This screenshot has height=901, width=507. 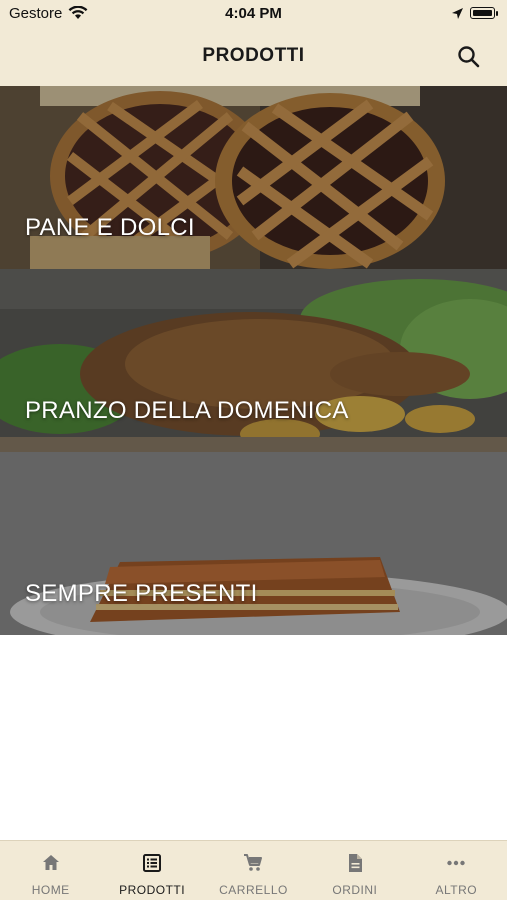 I want to click on status-time: 4:04 PM, so click(x=253, y=13).